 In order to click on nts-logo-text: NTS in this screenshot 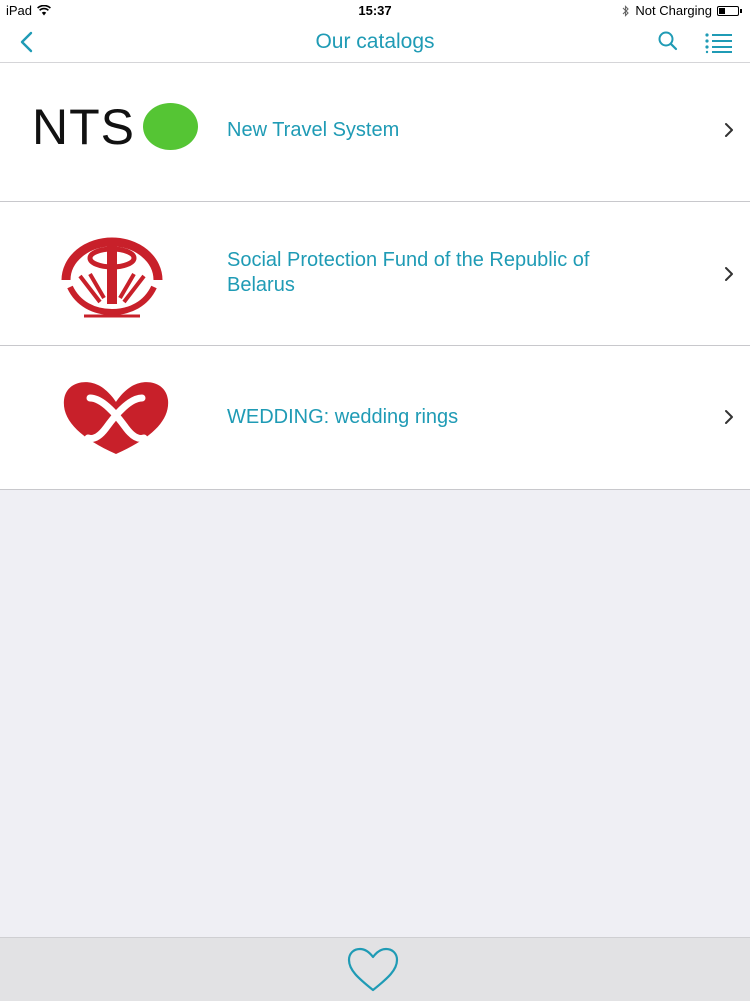, I will do `click(83, 127)`.